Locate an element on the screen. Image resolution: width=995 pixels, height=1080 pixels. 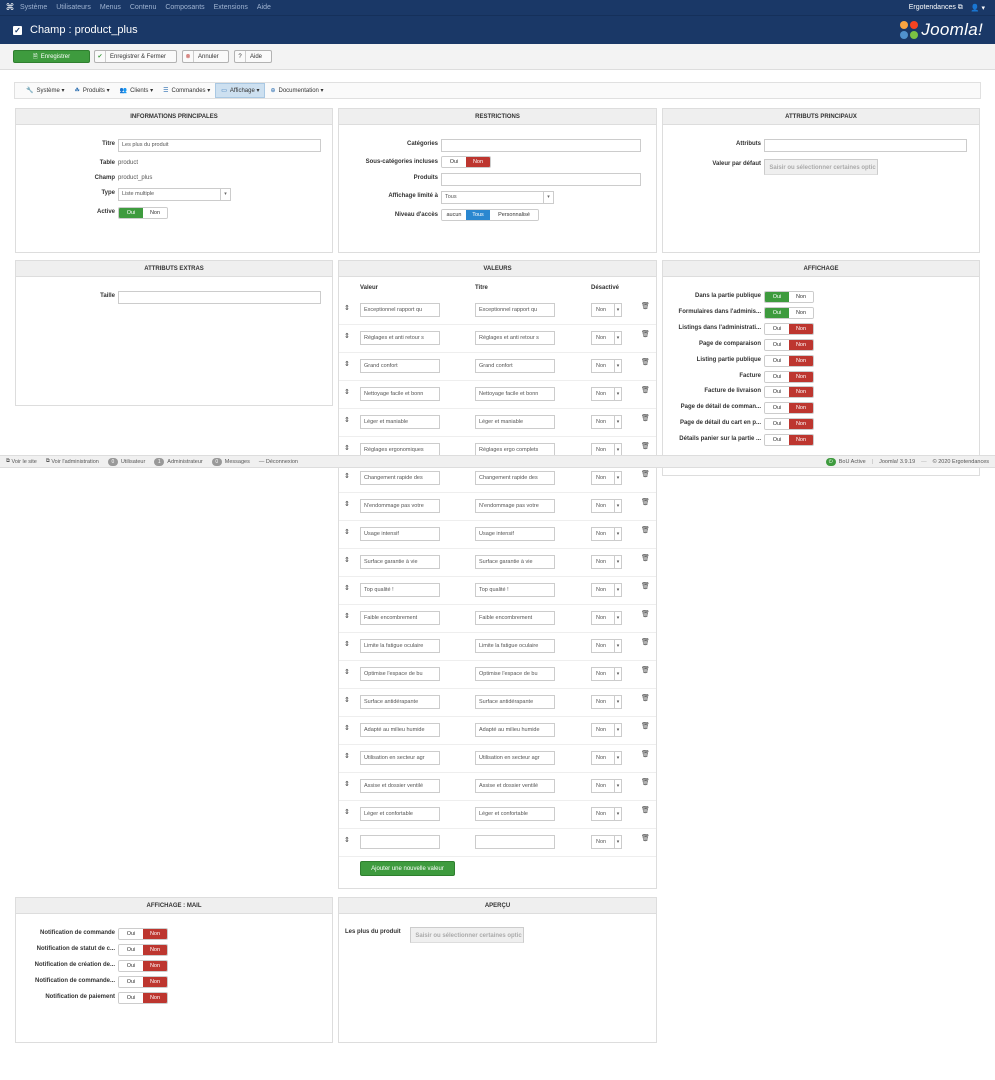
title-input: Limite la fatigue oculaire is located at coordinates (515, 646).